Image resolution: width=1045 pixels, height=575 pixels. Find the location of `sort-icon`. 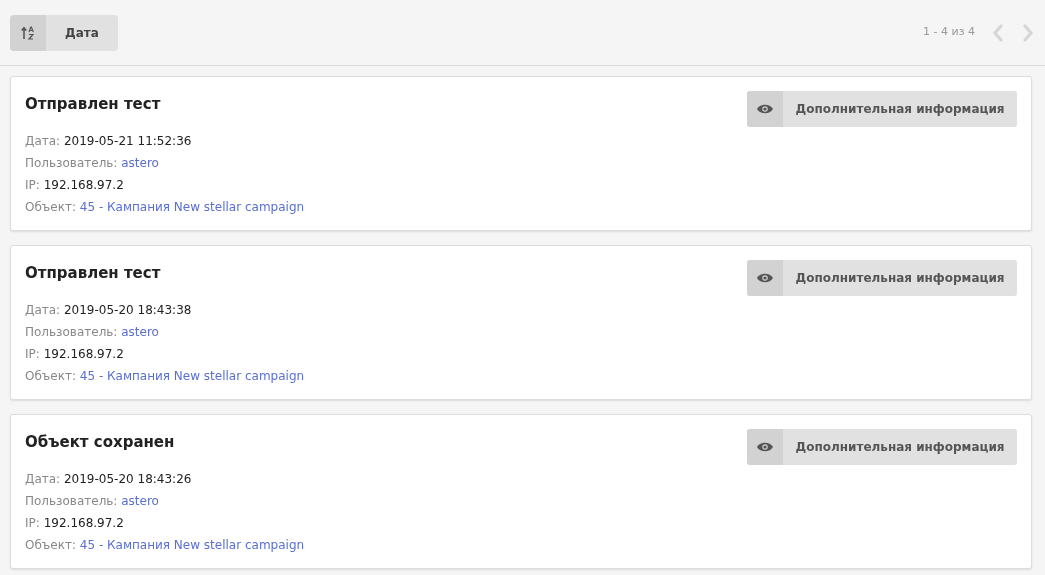

sort-icon is located at coordinates (28, 32).